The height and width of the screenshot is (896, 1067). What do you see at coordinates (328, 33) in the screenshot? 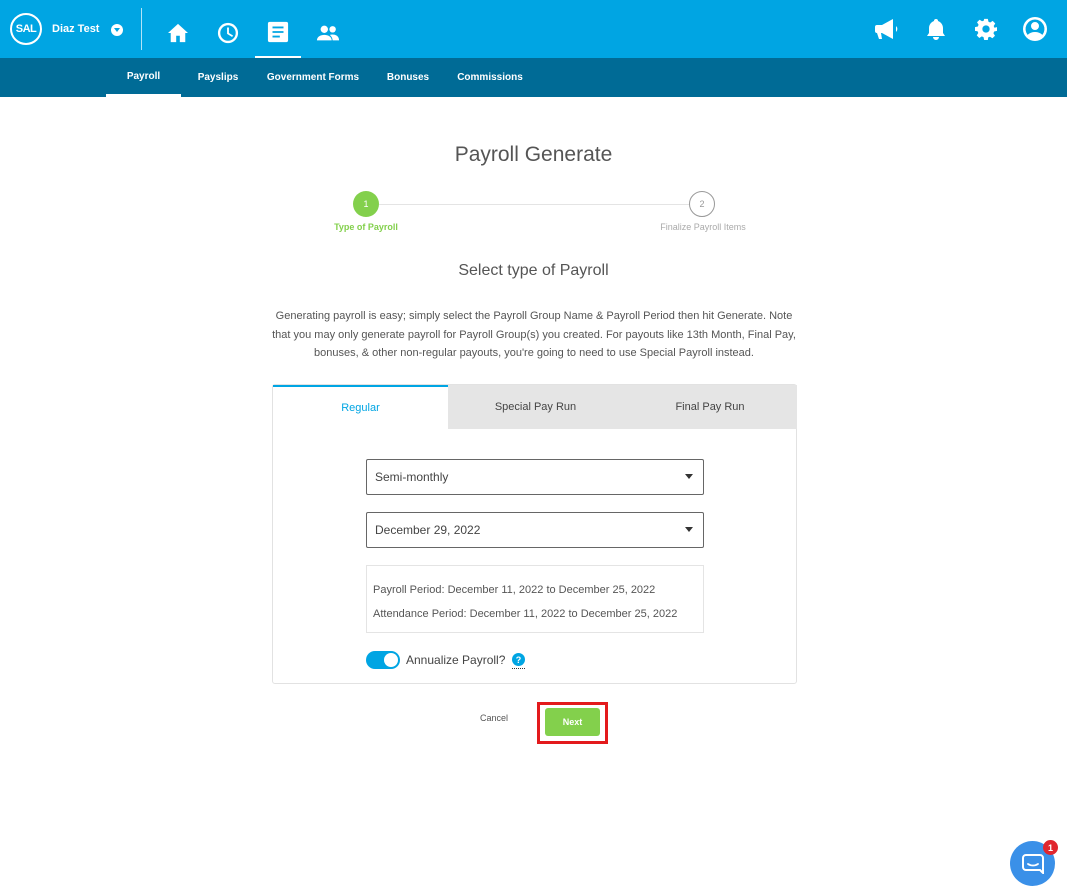
I see `people-icon` at bounding box center [328, 33].